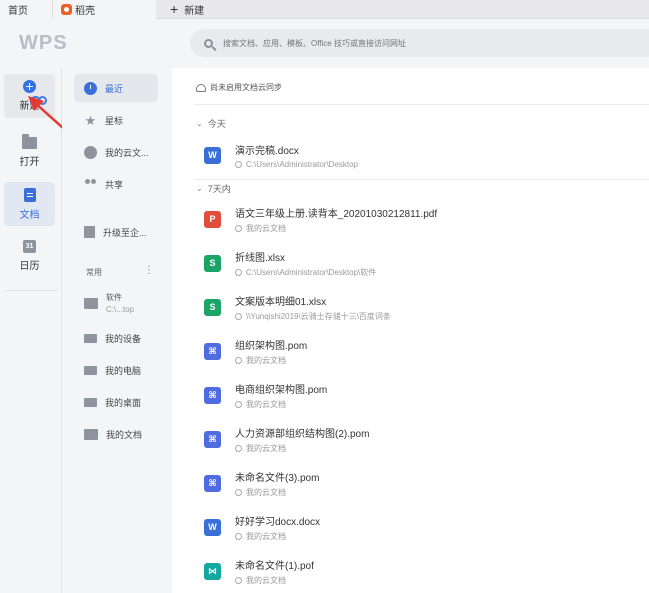 This screenshot has height=593, width=649. What do you see at coordinates (123, 338) in the screenshot?
I see `nav-devices-label: 我的设备` at bounding box center [123, 338].